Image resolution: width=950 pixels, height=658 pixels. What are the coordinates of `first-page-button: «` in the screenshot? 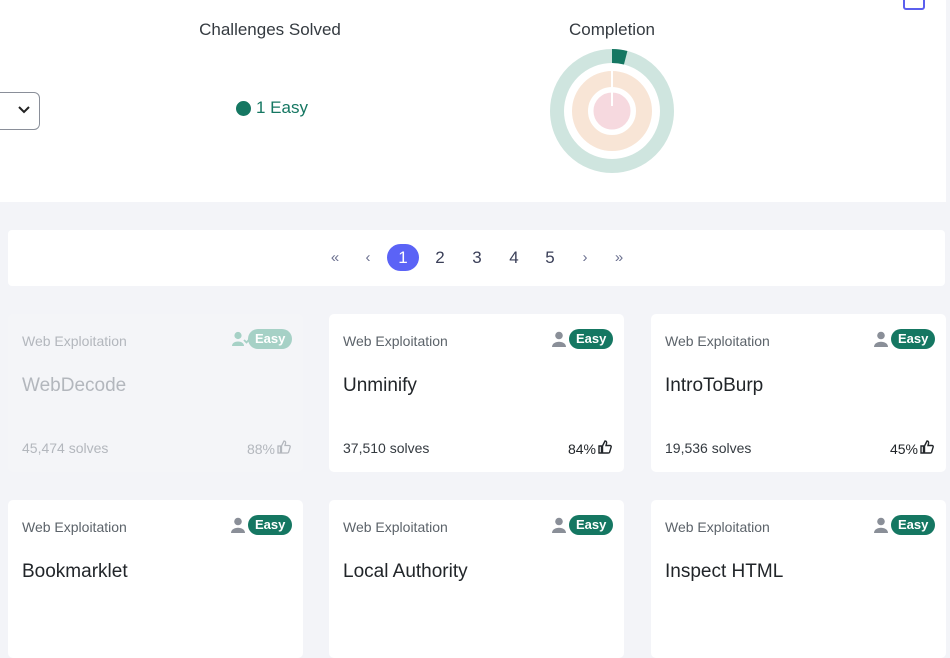 It's located at (335, 257).